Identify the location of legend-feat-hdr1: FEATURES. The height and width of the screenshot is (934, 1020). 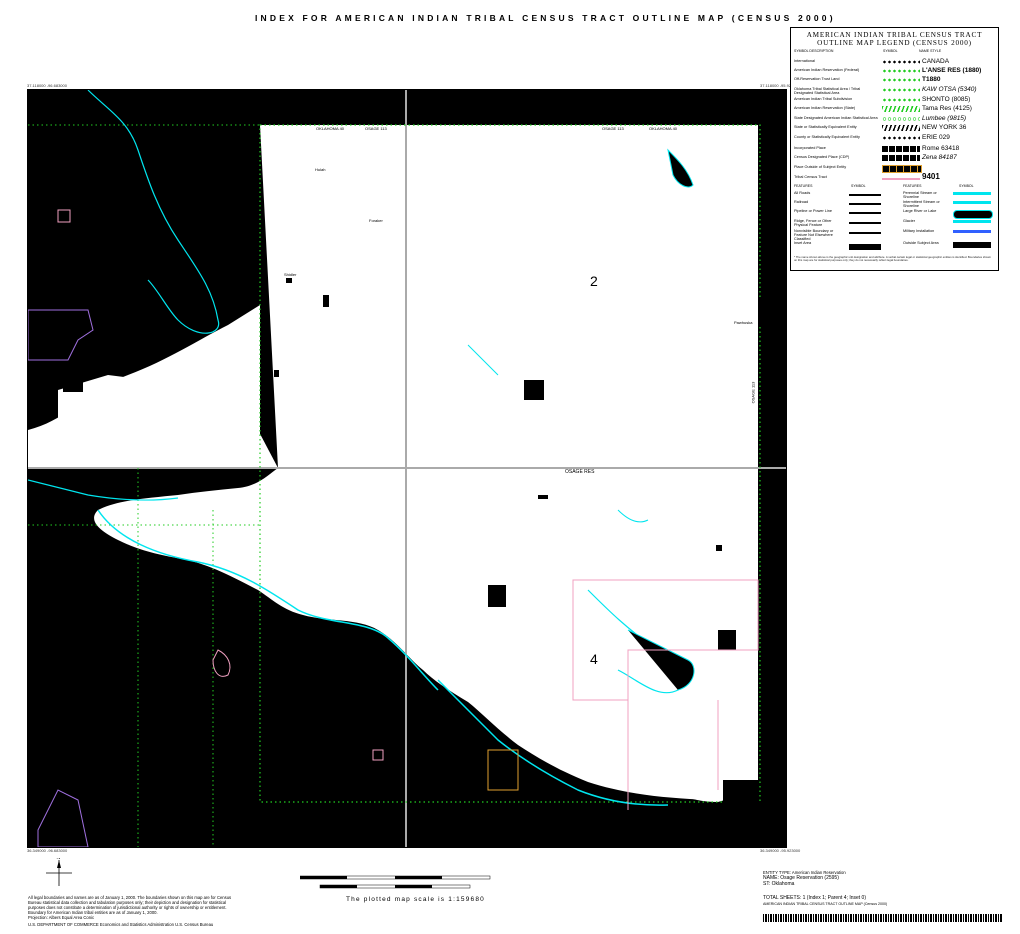
(803, 186).